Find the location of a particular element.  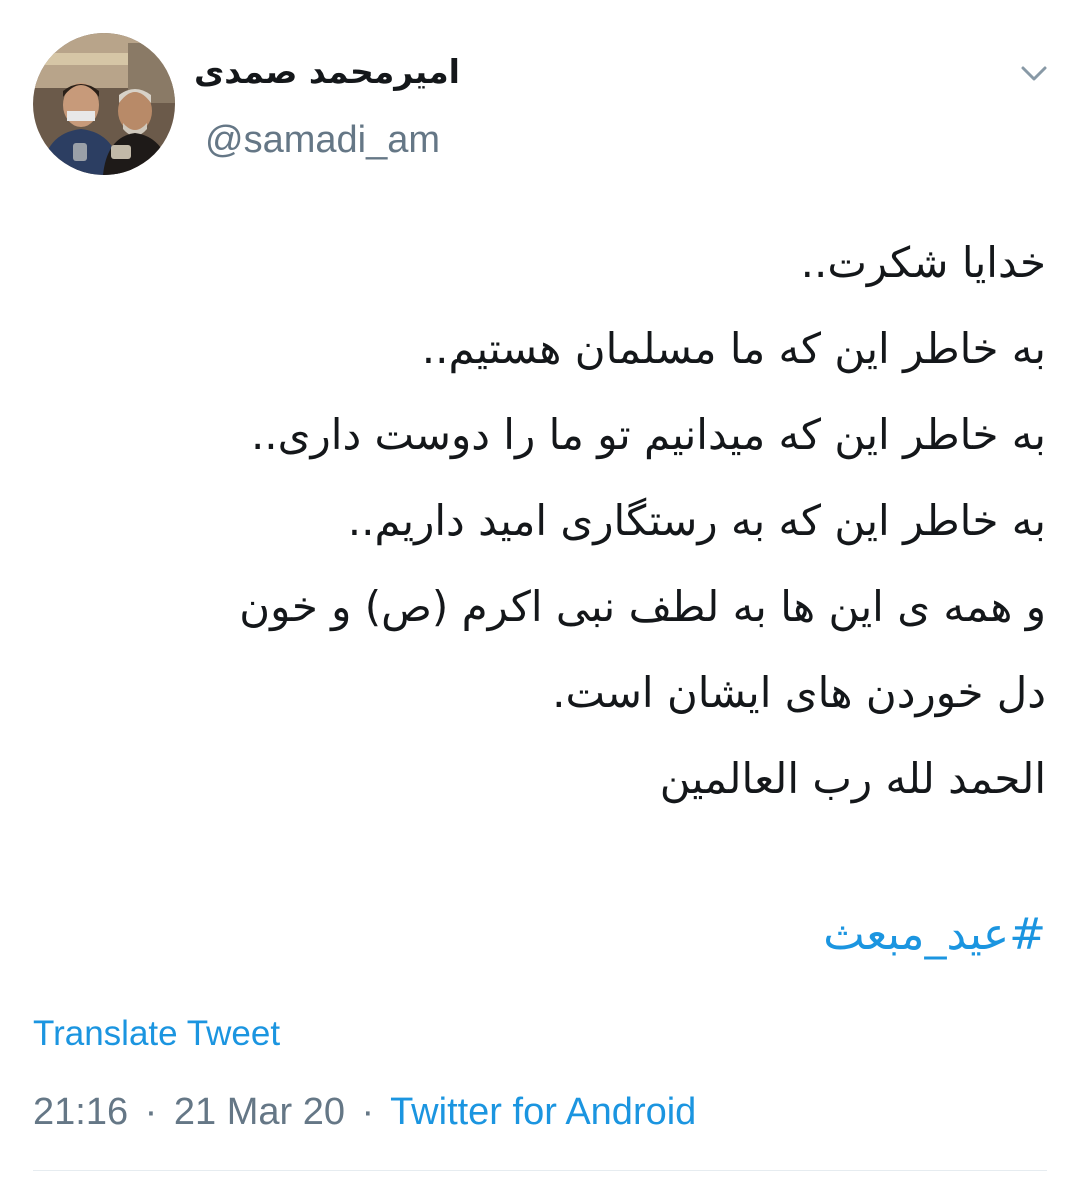

translate-tweet-link: Translate Tweet is located at coordinates (156, 1034).